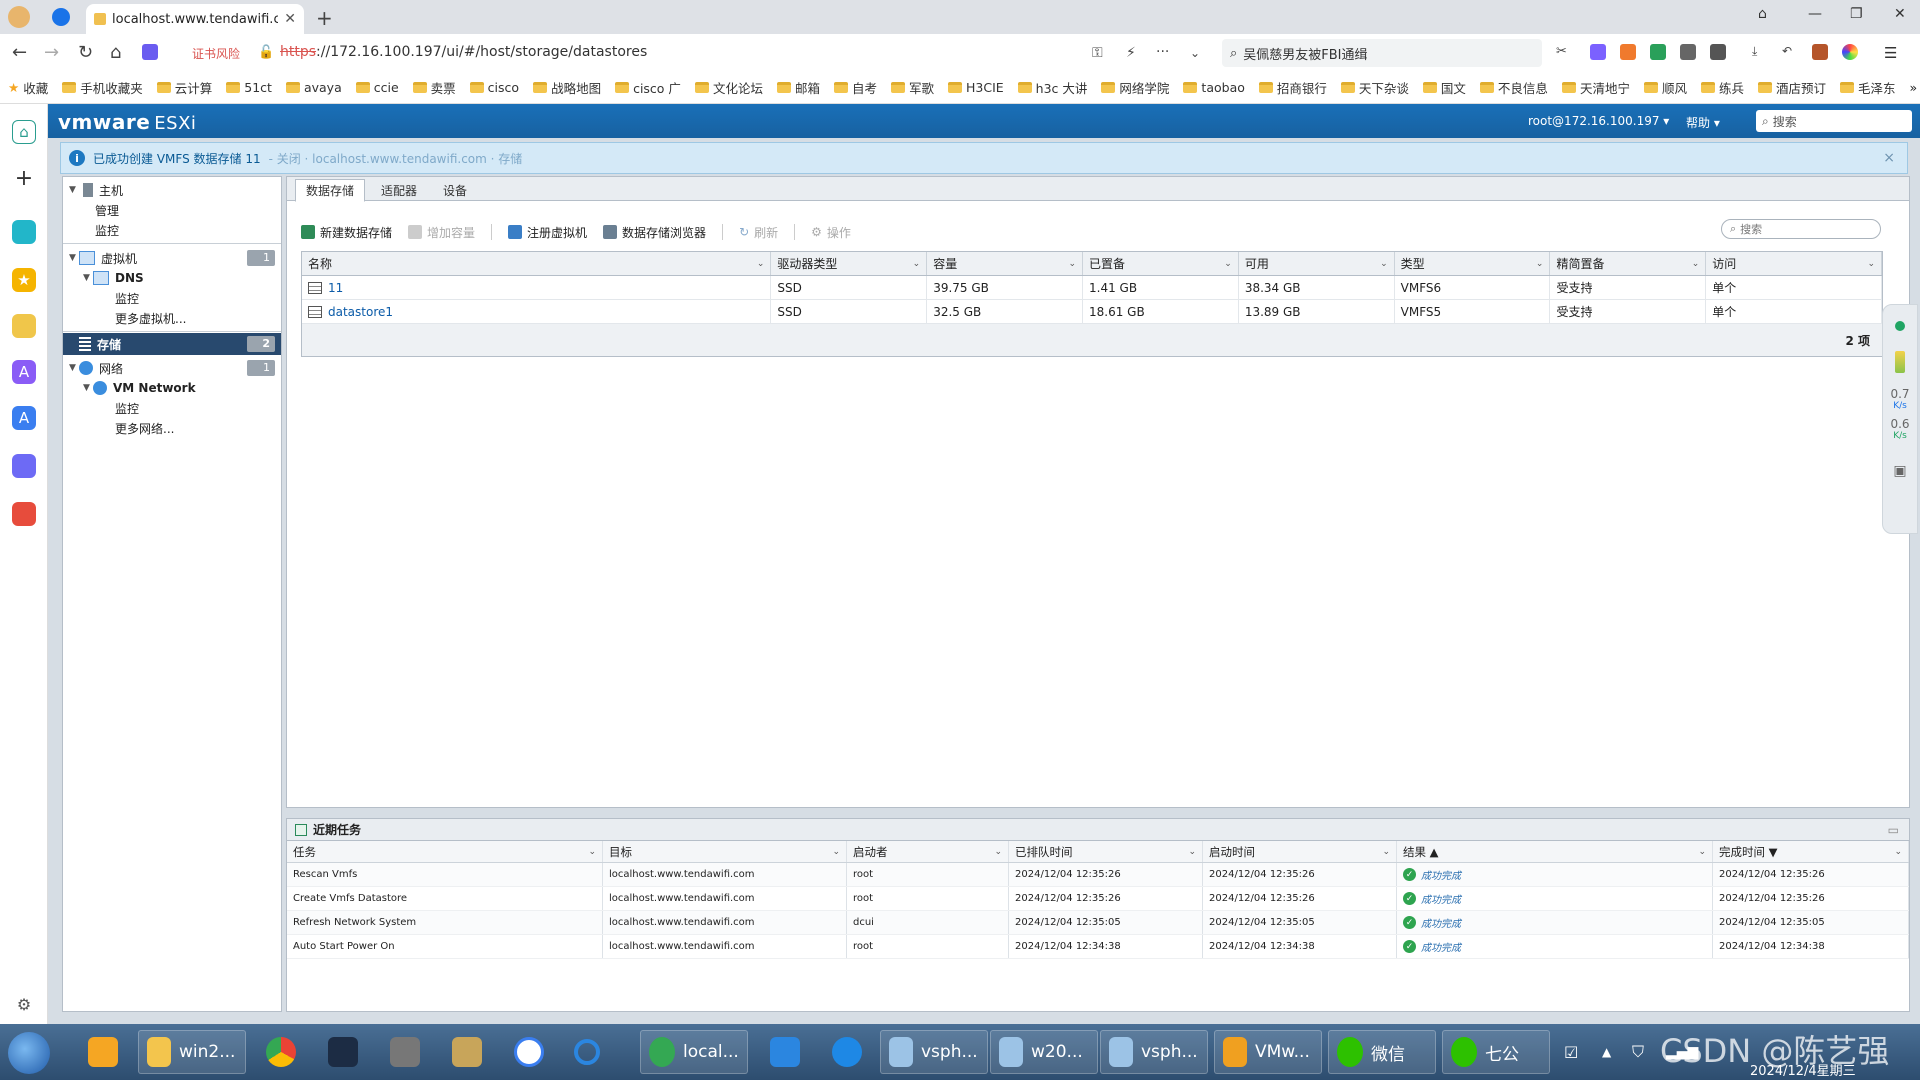 This screenshot has width=1920, height=1080. Describe the element at coordinates (855, 87) in the screenshot. I see `bookmark-item: 自考` at that location.